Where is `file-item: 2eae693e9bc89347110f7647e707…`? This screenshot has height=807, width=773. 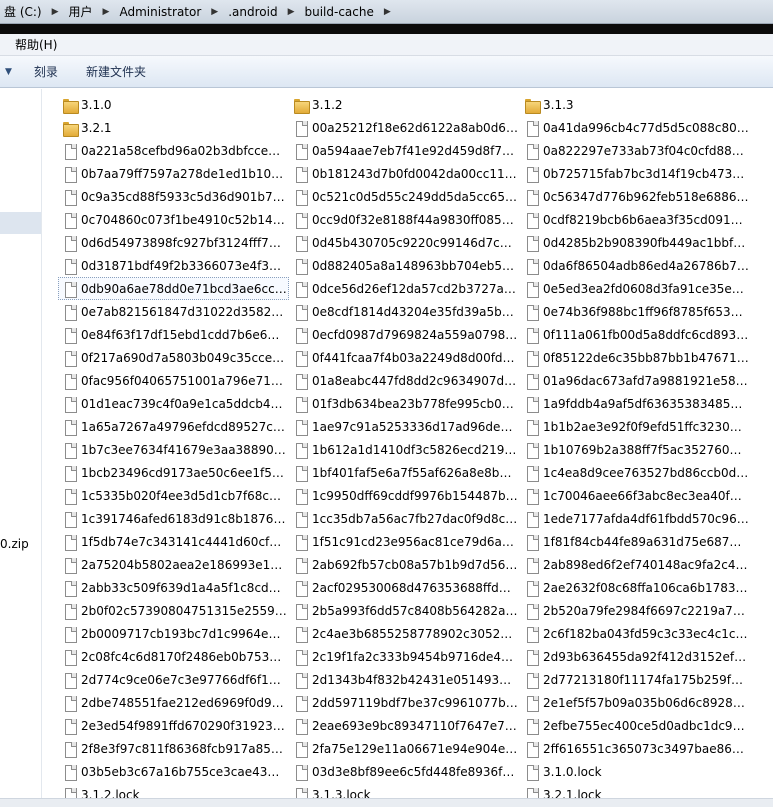 file-item: 2eae693e9bc89347110f7647e707… is located at coordinates (404, 725).